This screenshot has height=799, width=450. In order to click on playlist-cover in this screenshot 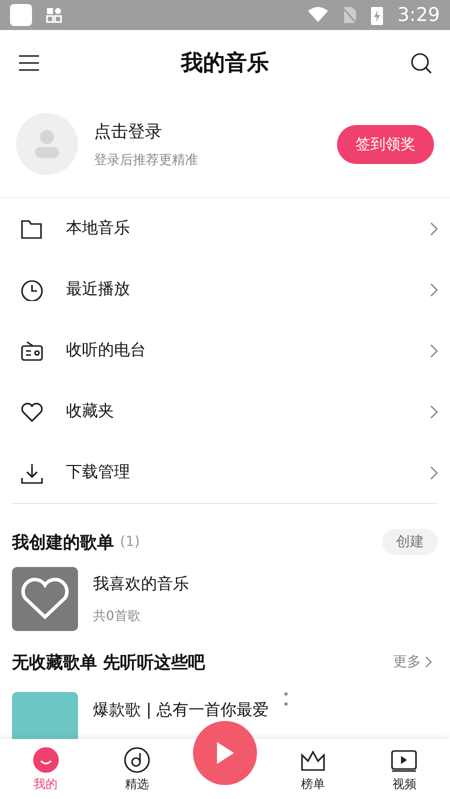, I will do `click(45, 599)`.